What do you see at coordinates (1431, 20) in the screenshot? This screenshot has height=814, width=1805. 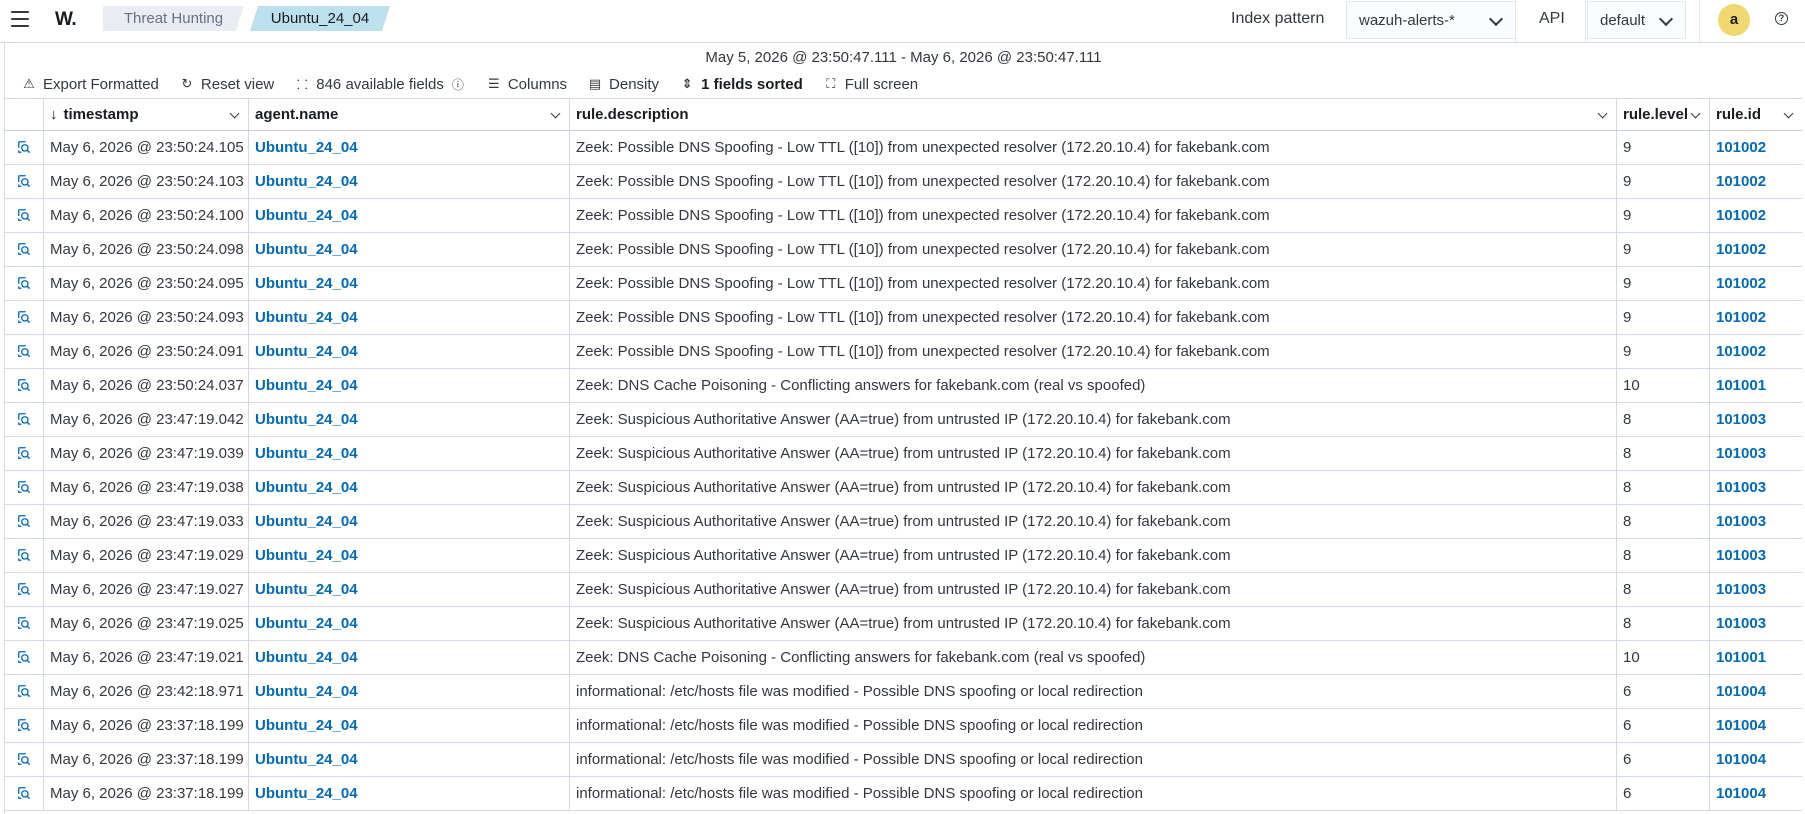 I see `index-pattern-select: wazuh-alerts-*` at bounding box center [1431, 20].